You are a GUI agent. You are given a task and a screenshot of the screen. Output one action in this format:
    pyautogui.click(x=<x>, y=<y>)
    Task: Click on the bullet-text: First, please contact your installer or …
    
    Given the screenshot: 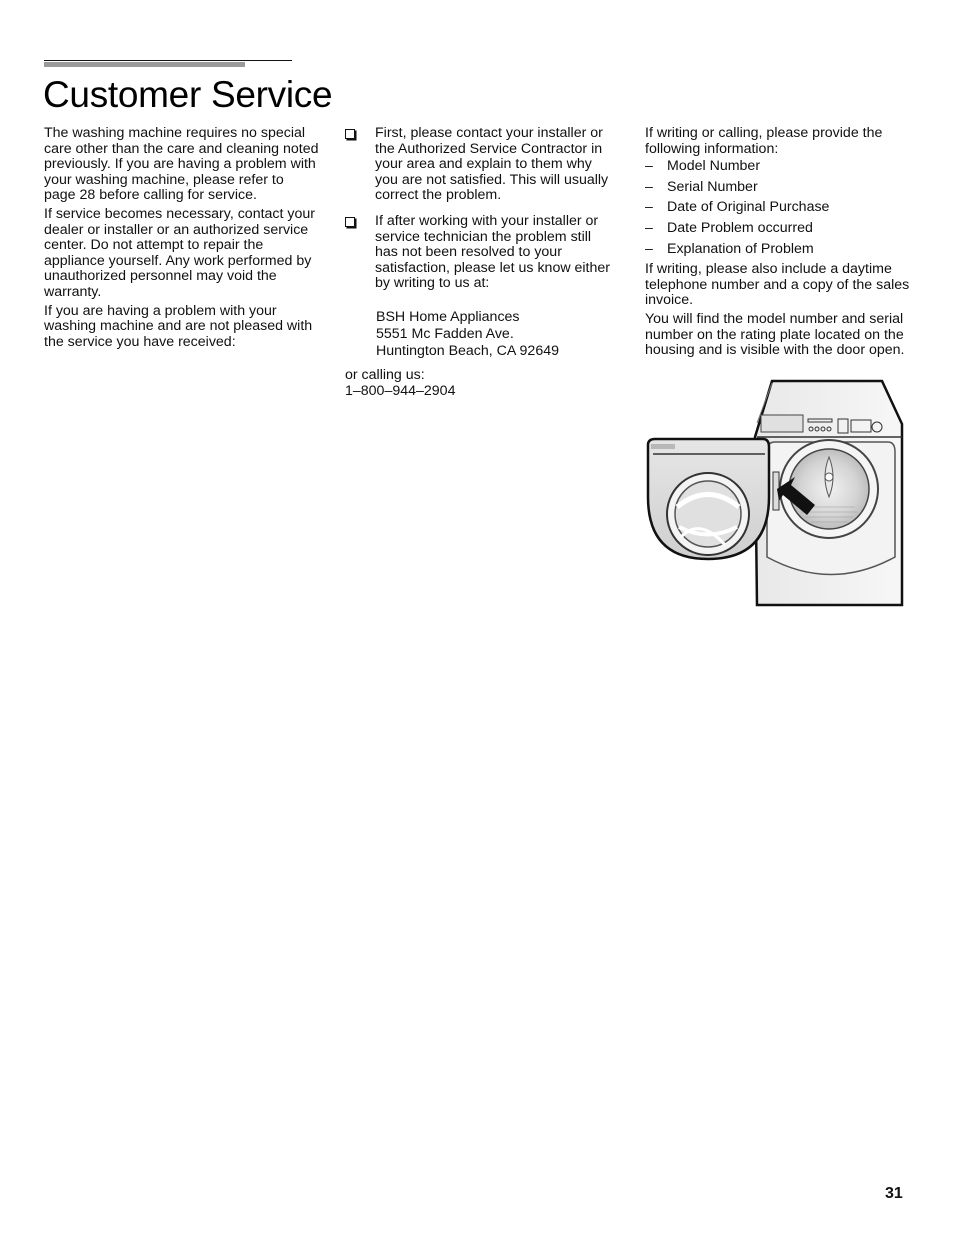 What is the action you would take?
    pyautogui.click(x=492, y=164)
    